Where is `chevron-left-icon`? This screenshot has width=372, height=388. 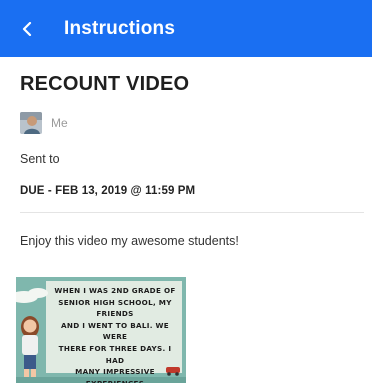
chevron-left-icon is located at coordinates (27, 28).